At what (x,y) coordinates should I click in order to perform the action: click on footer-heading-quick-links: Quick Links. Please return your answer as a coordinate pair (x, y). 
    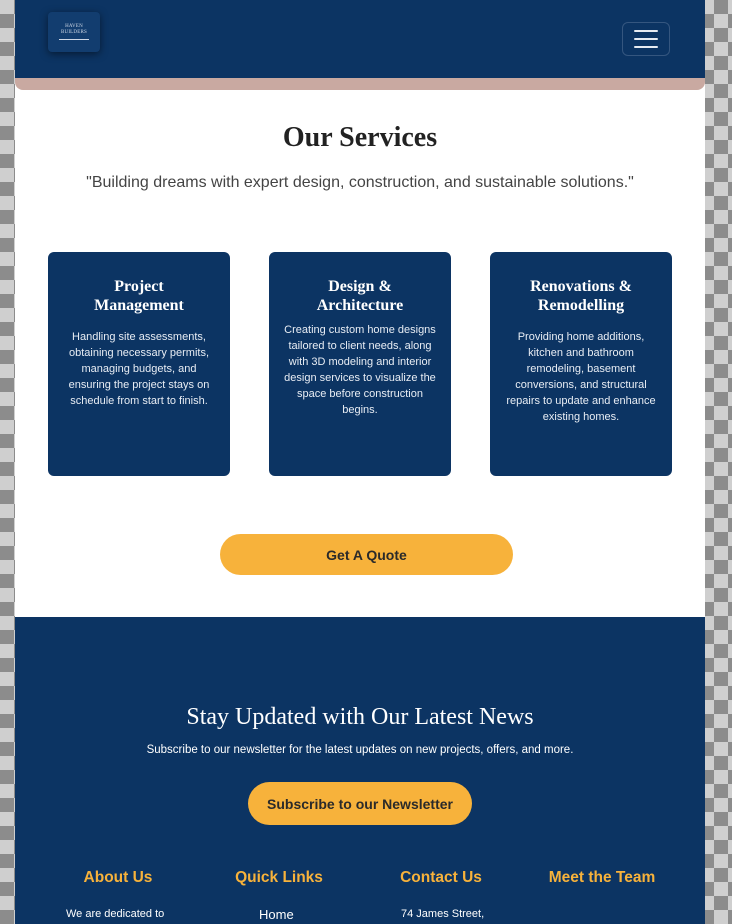
    Looking at the image, I should click on (279, 877).